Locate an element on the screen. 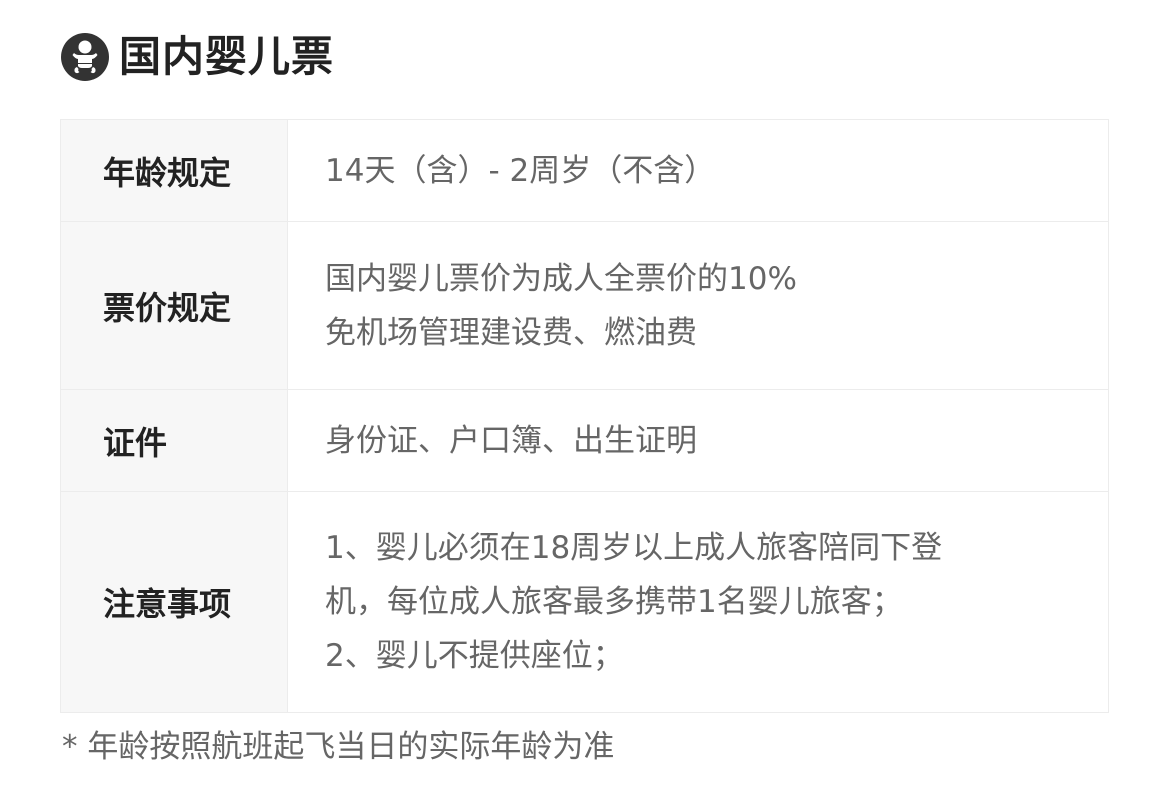  section-header: 国内婴儿票 is located at coordinates (197, 57).